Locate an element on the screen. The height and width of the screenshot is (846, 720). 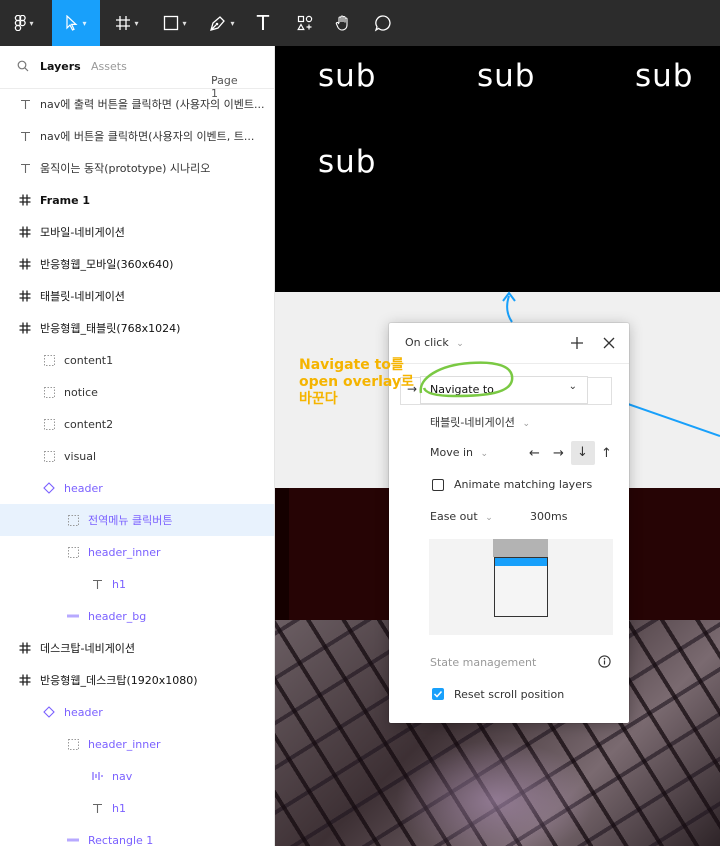
annotation-note: Navigate to를 open overlay로 바꾼다 is located at coordinates (356, 382).